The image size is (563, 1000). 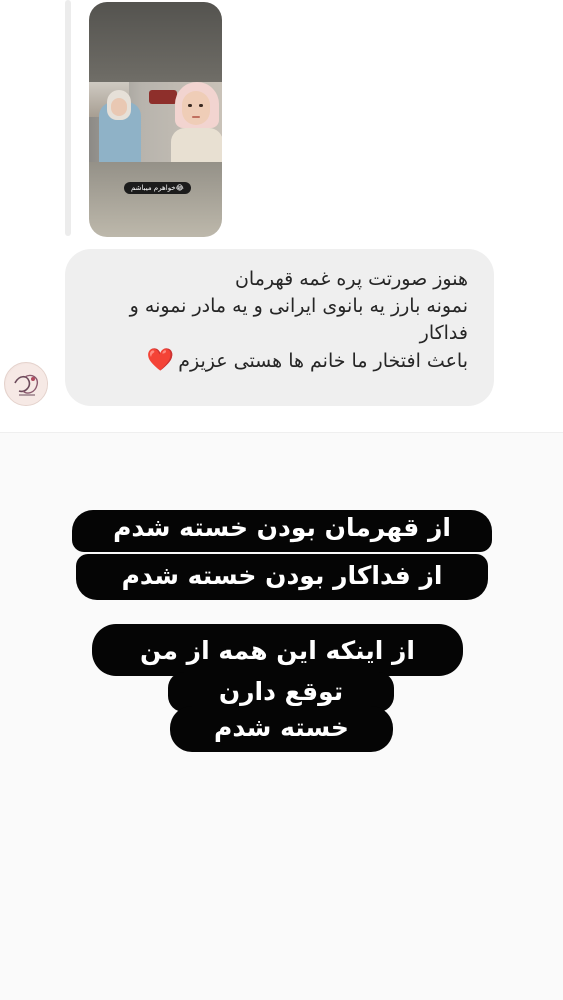 I want to click on girl-eye-left, so click(x=190, y=105).